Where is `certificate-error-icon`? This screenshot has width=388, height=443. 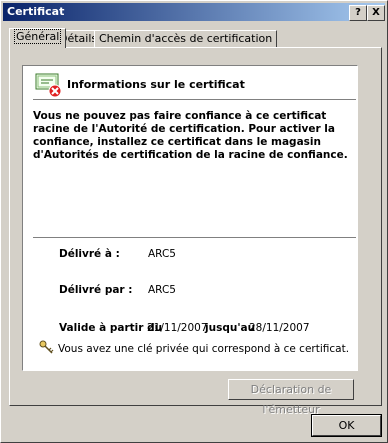 certificate-error-icon is located at coordinates (49, 86).